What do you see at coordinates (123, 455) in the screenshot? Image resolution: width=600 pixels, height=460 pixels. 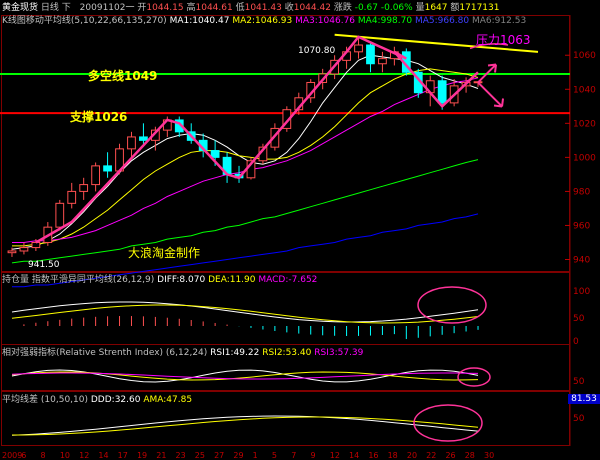 I see `date-label: 17` at bounding box center [123, 455].